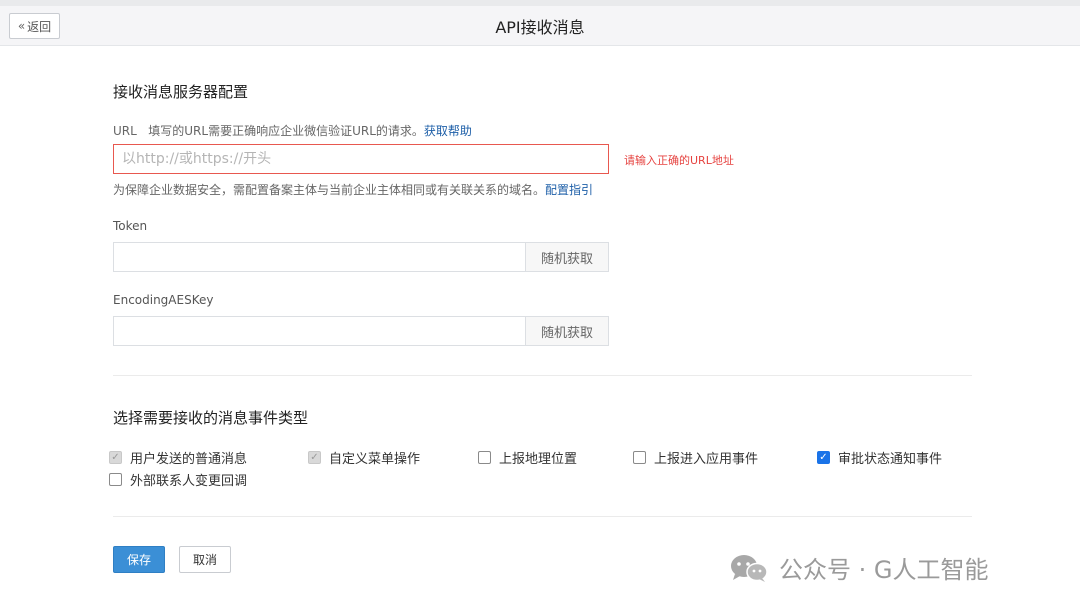  I want to click on token-field: 随机获取, so click(361, 257).